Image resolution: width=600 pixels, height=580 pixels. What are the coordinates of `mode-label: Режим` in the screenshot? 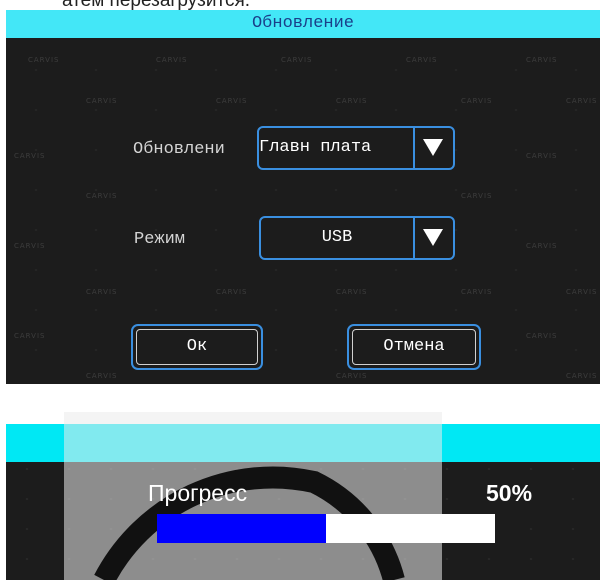 It's located at (160, 239).